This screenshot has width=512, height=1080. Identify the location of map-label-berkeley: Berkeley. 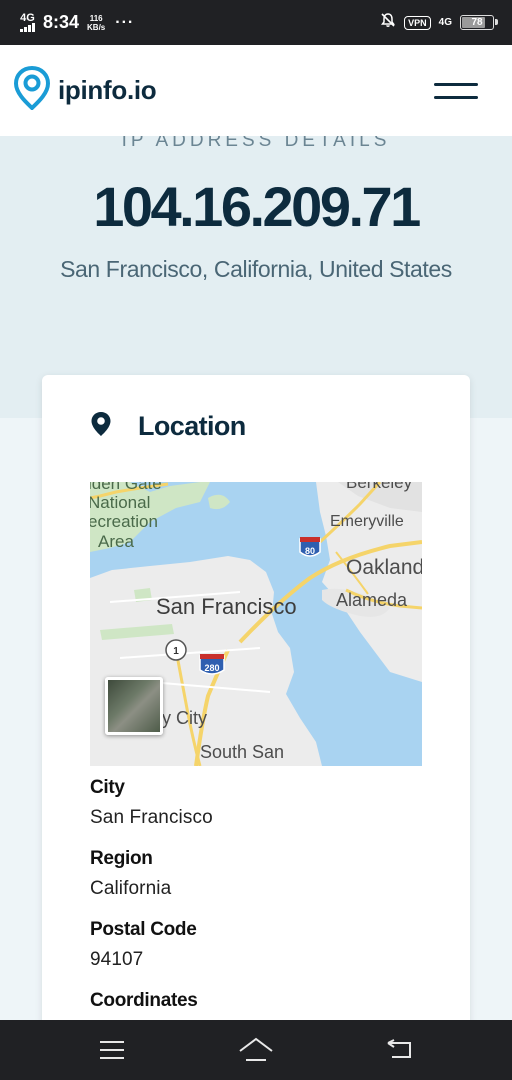
(379, 487).